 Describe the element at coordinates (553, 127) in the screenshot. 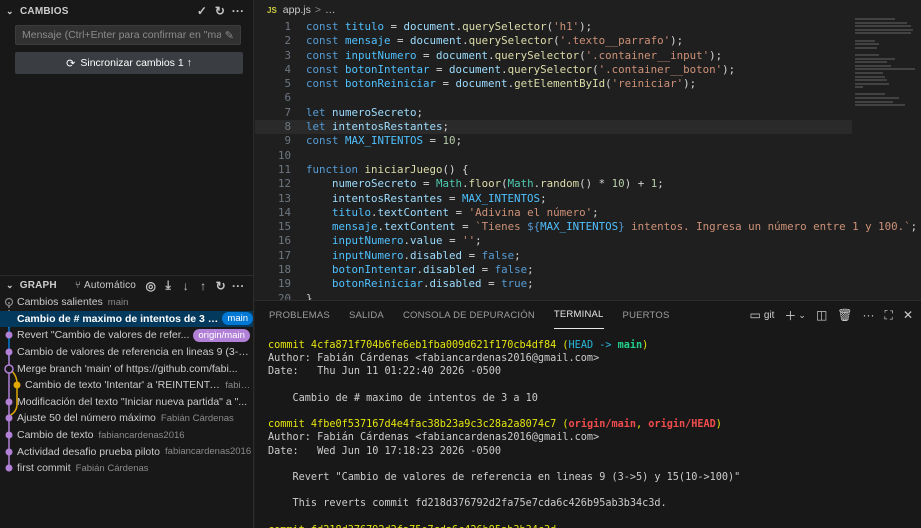

I see `code-line: 8 let intentosRestantes;` at that location.